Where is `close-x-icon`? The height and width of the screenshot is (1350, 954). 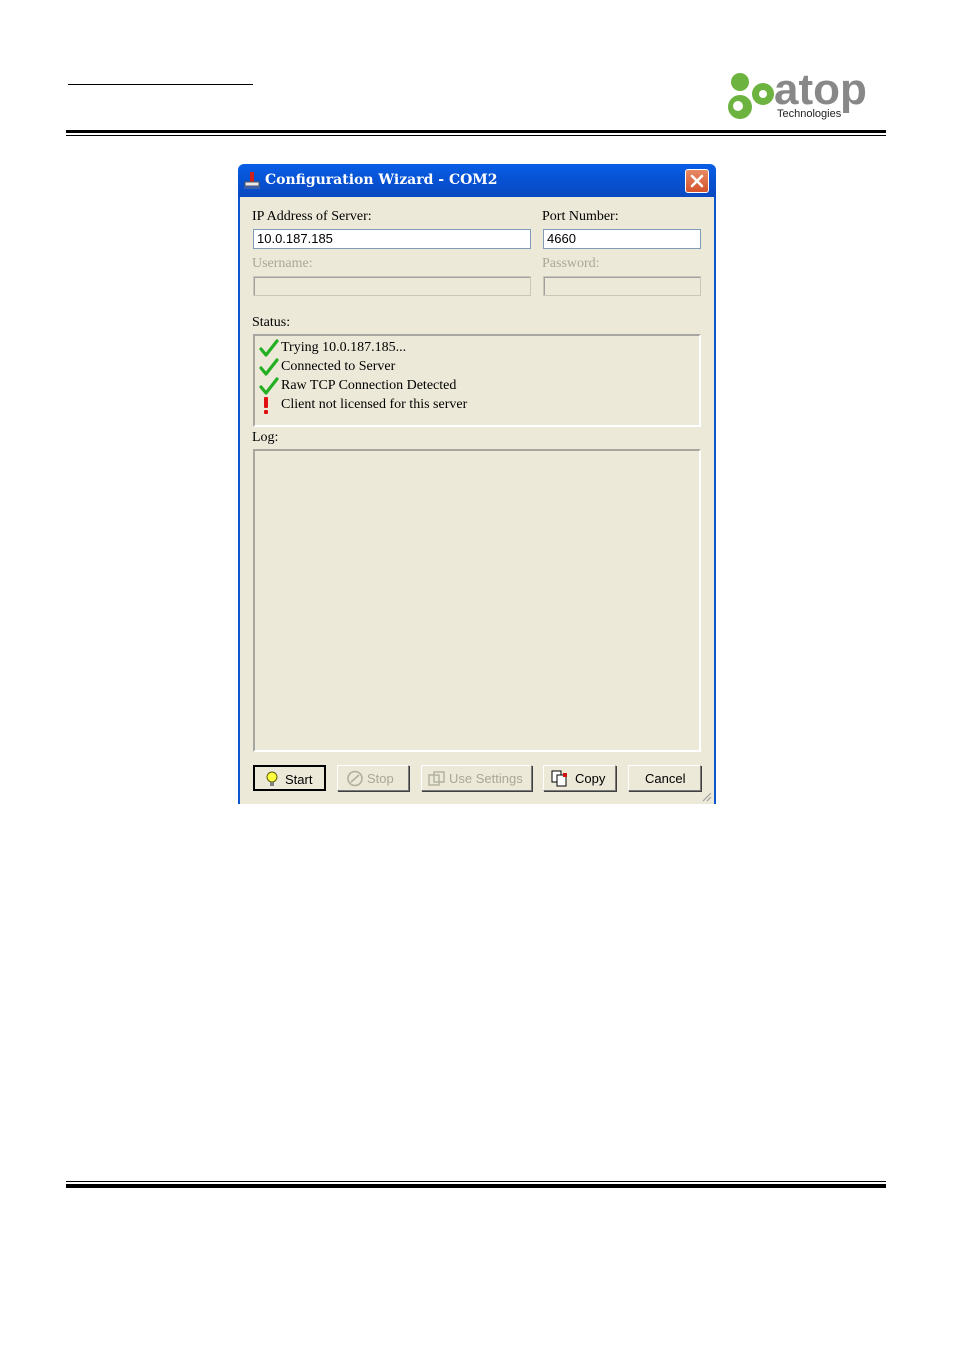 close-x-icon is located at coordinates (697, 181).